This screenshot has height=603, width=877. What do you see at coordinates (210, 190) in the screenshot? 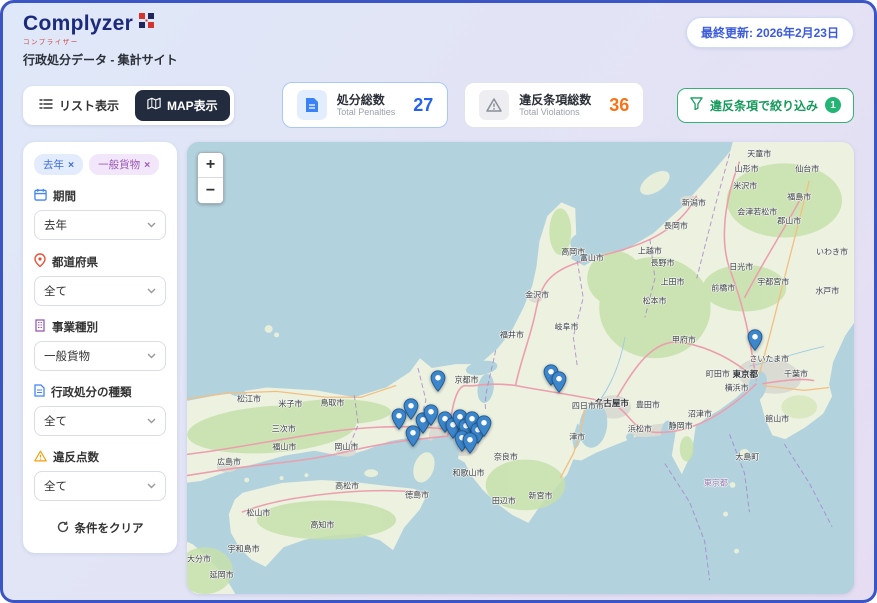
I see `zoom-out-button: −` at bounding box center [210, 190].